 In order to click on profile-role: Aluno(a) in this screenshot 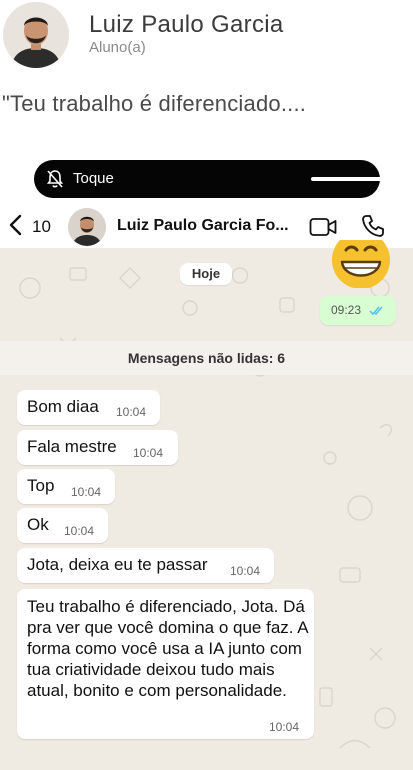, I will do `click(117, 47)`.